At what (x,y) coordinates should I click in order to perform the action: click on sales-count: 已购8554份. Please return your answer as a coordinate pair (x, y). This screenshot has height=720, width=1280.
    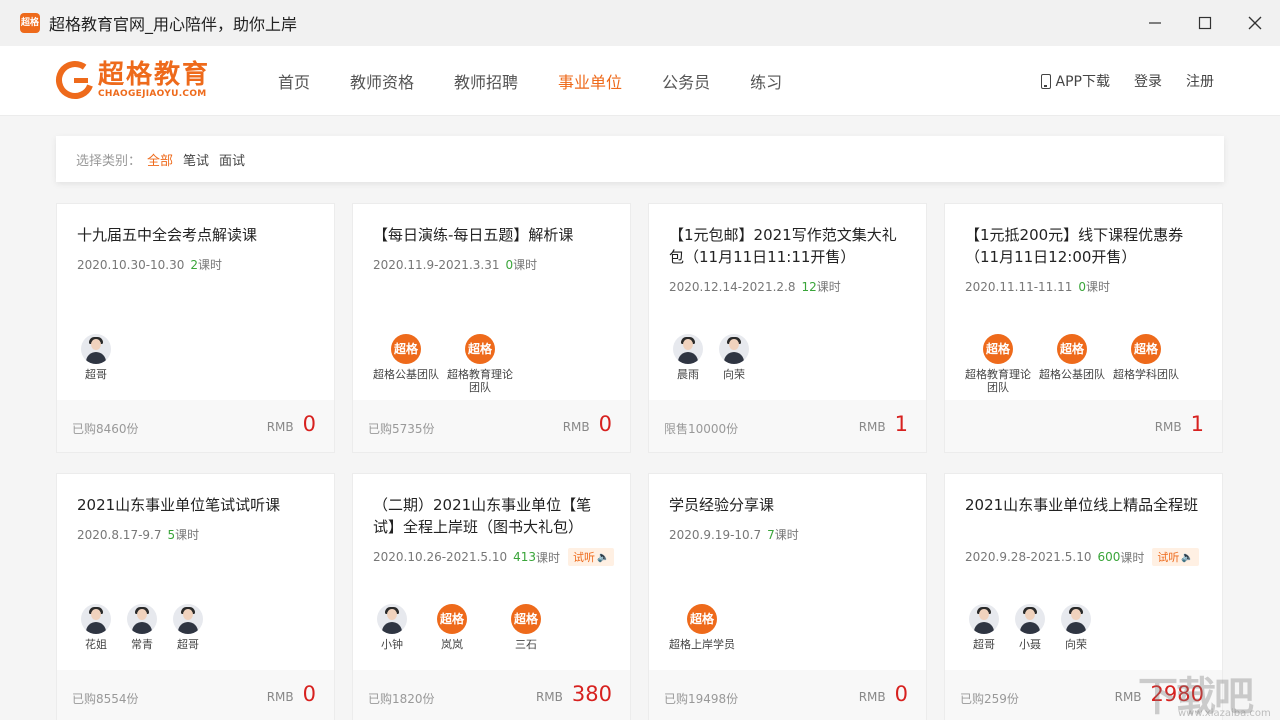
    Looking at the image, I should click on (105, 699).